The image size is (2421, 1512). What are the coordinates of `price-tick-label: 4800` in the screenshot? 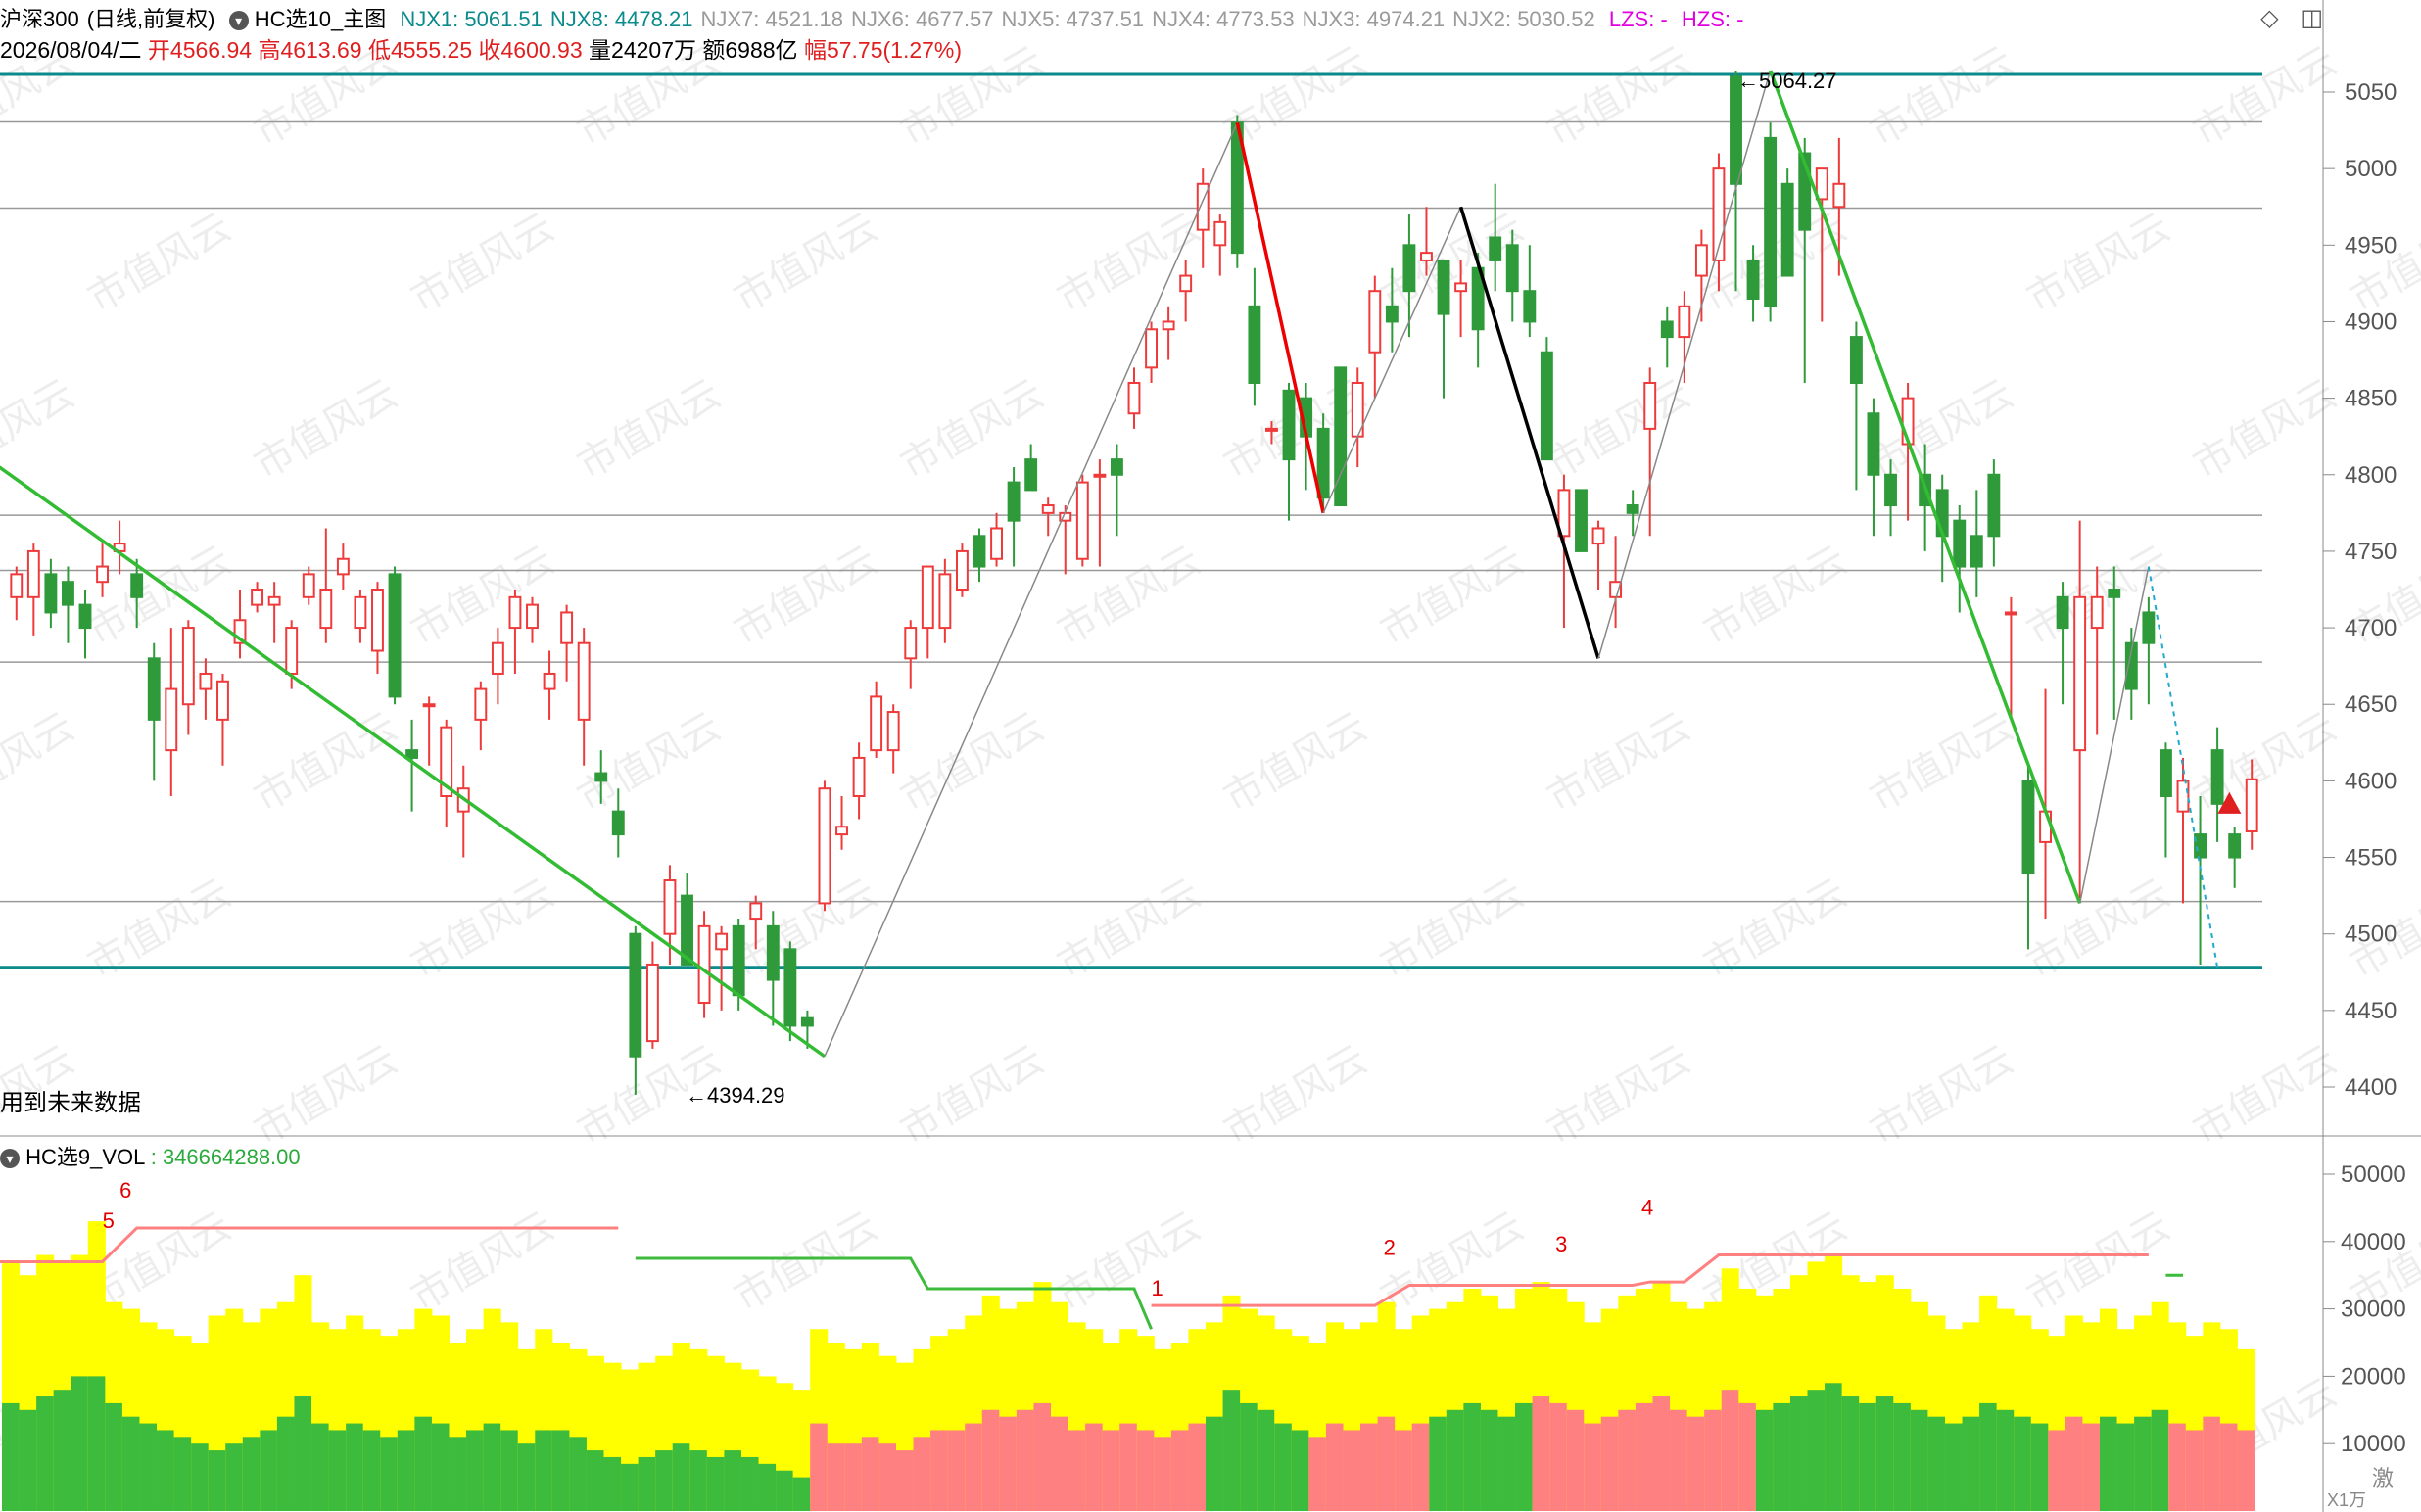 It's located at (2371, 475).